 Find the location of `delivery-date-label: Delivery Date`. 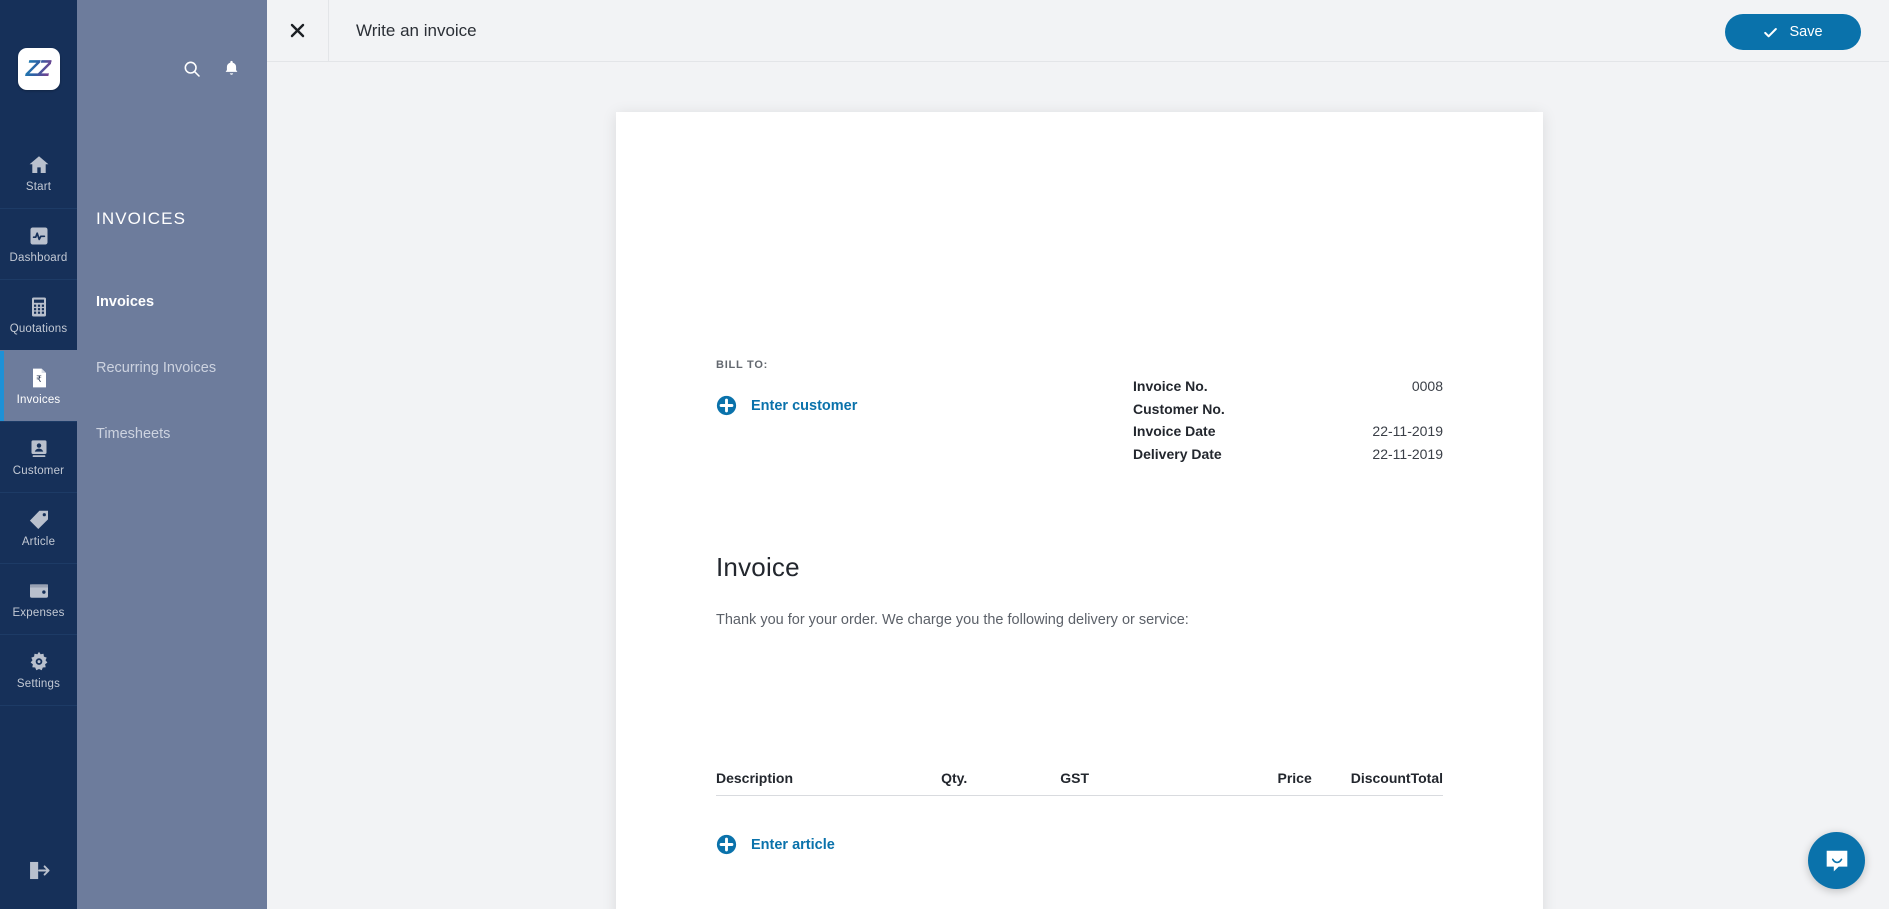

delivery-date-label: Delivery Date is located at coordinates (1177, 453).